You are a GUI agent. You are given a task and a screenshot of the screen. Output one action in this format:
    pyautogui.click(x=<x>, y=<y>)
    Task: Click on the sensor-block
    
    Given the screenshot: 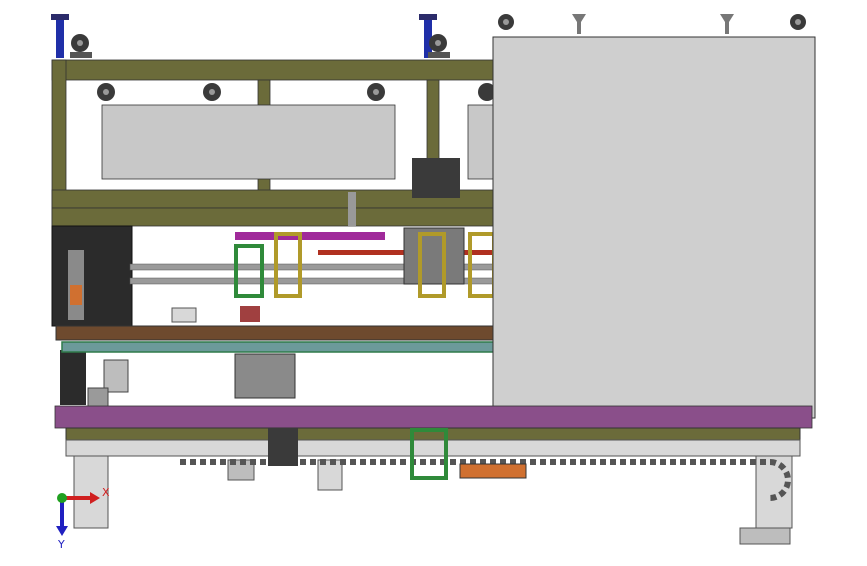 What is the action you would take?
    pyautogui.click(x=184, y=315)
    